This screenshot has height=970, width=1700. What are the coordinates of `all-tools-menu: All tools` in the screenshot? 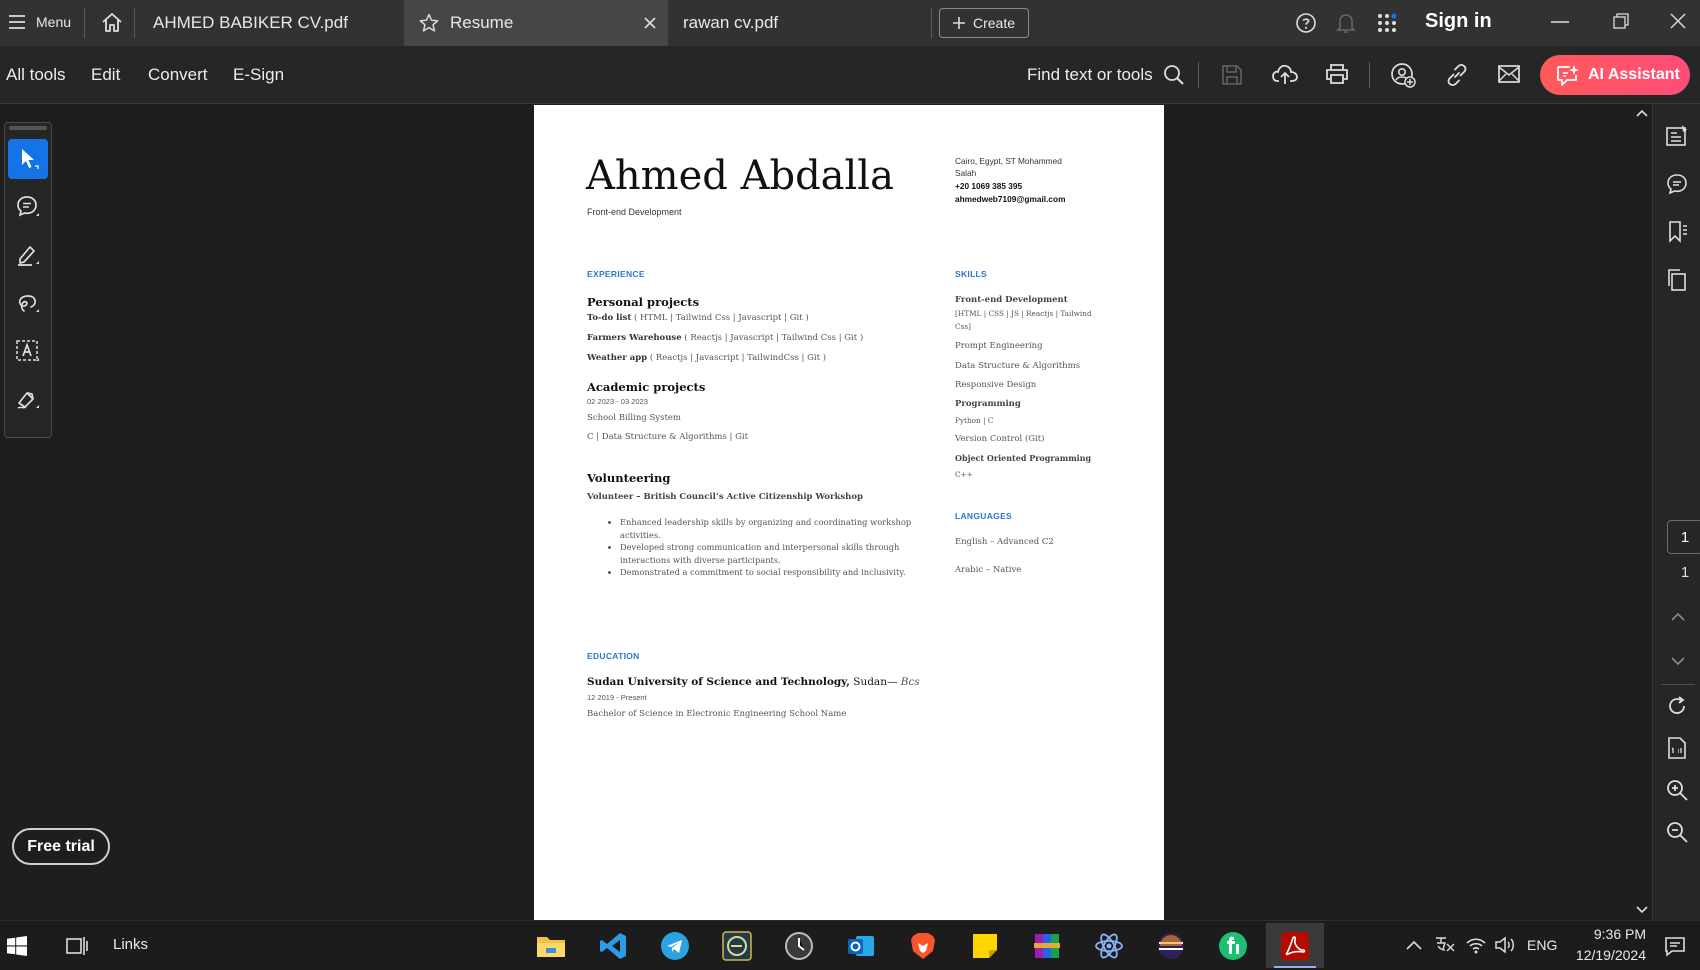 It's located at (36, 75).